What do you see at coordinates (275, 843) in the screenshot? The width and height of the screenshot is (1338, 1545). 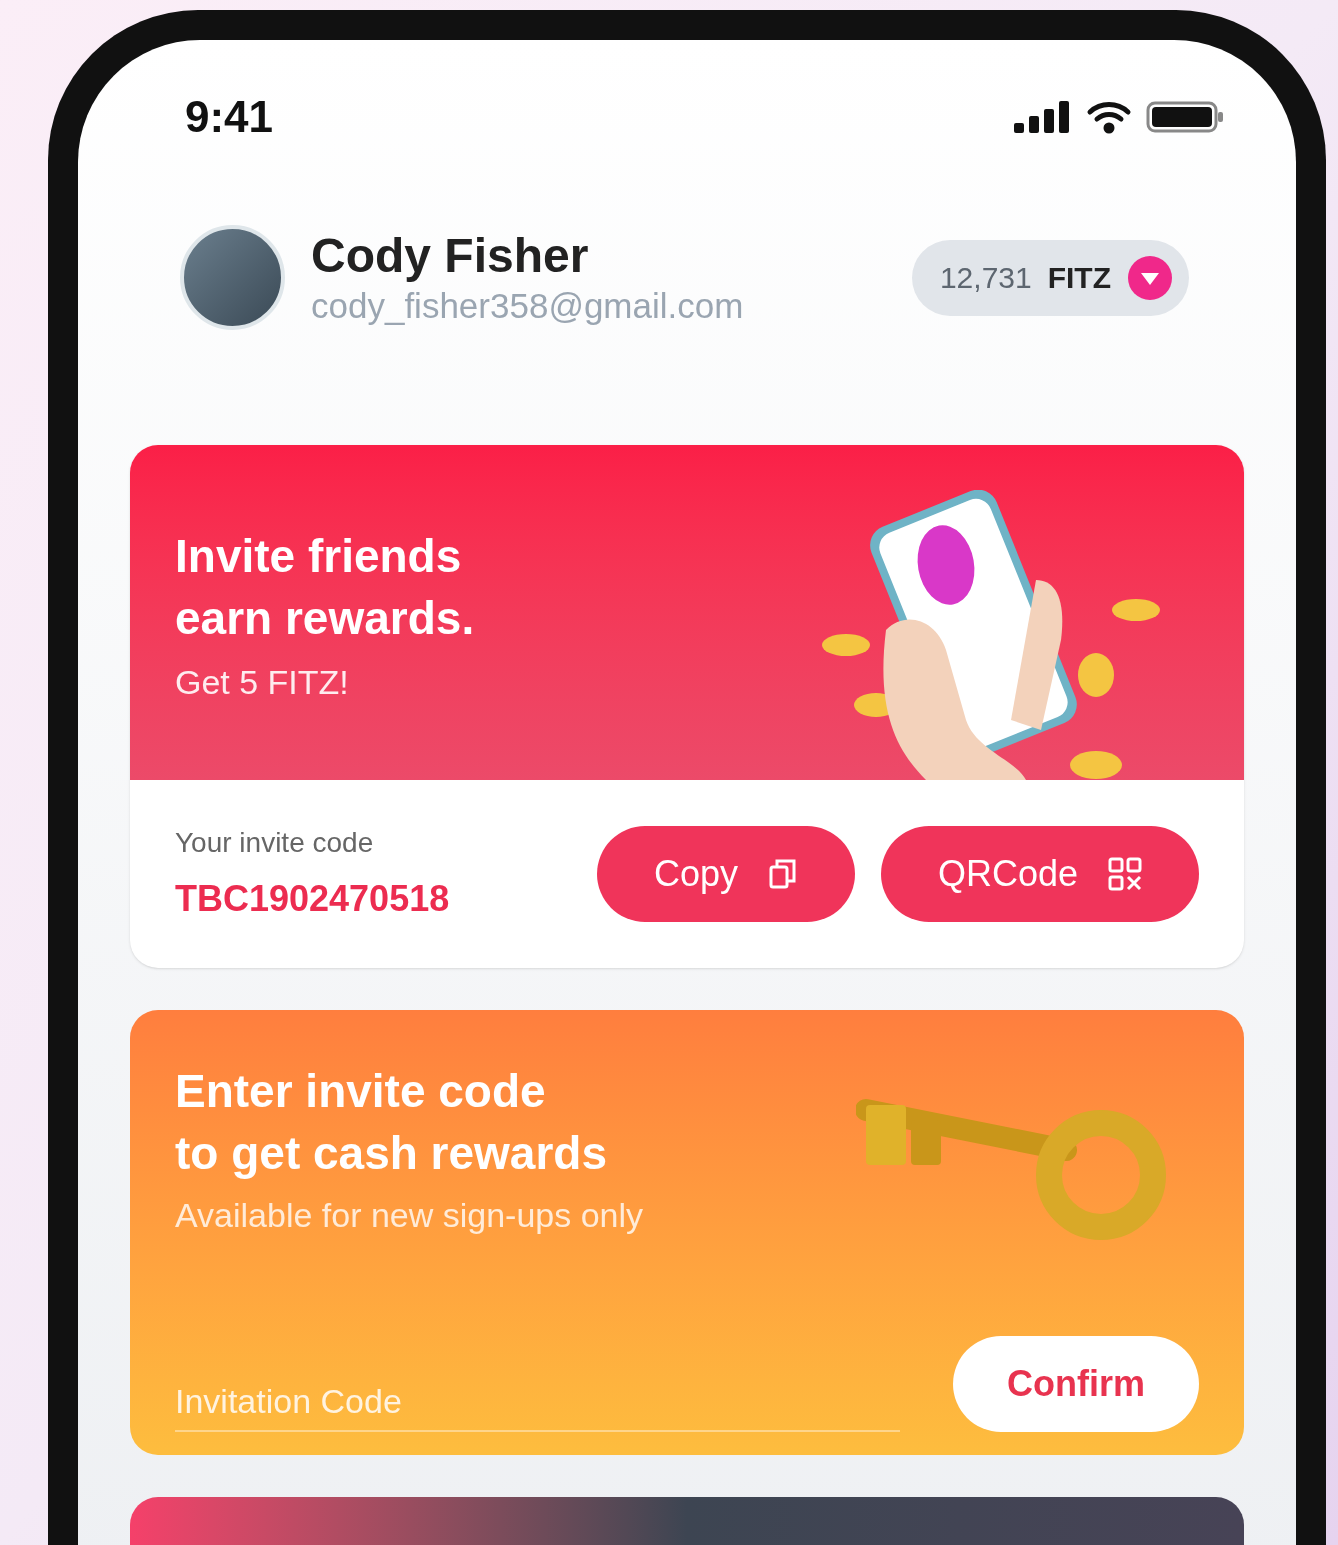 I see `invite-code-label: Your invite code` at bounding box center [275, 843].